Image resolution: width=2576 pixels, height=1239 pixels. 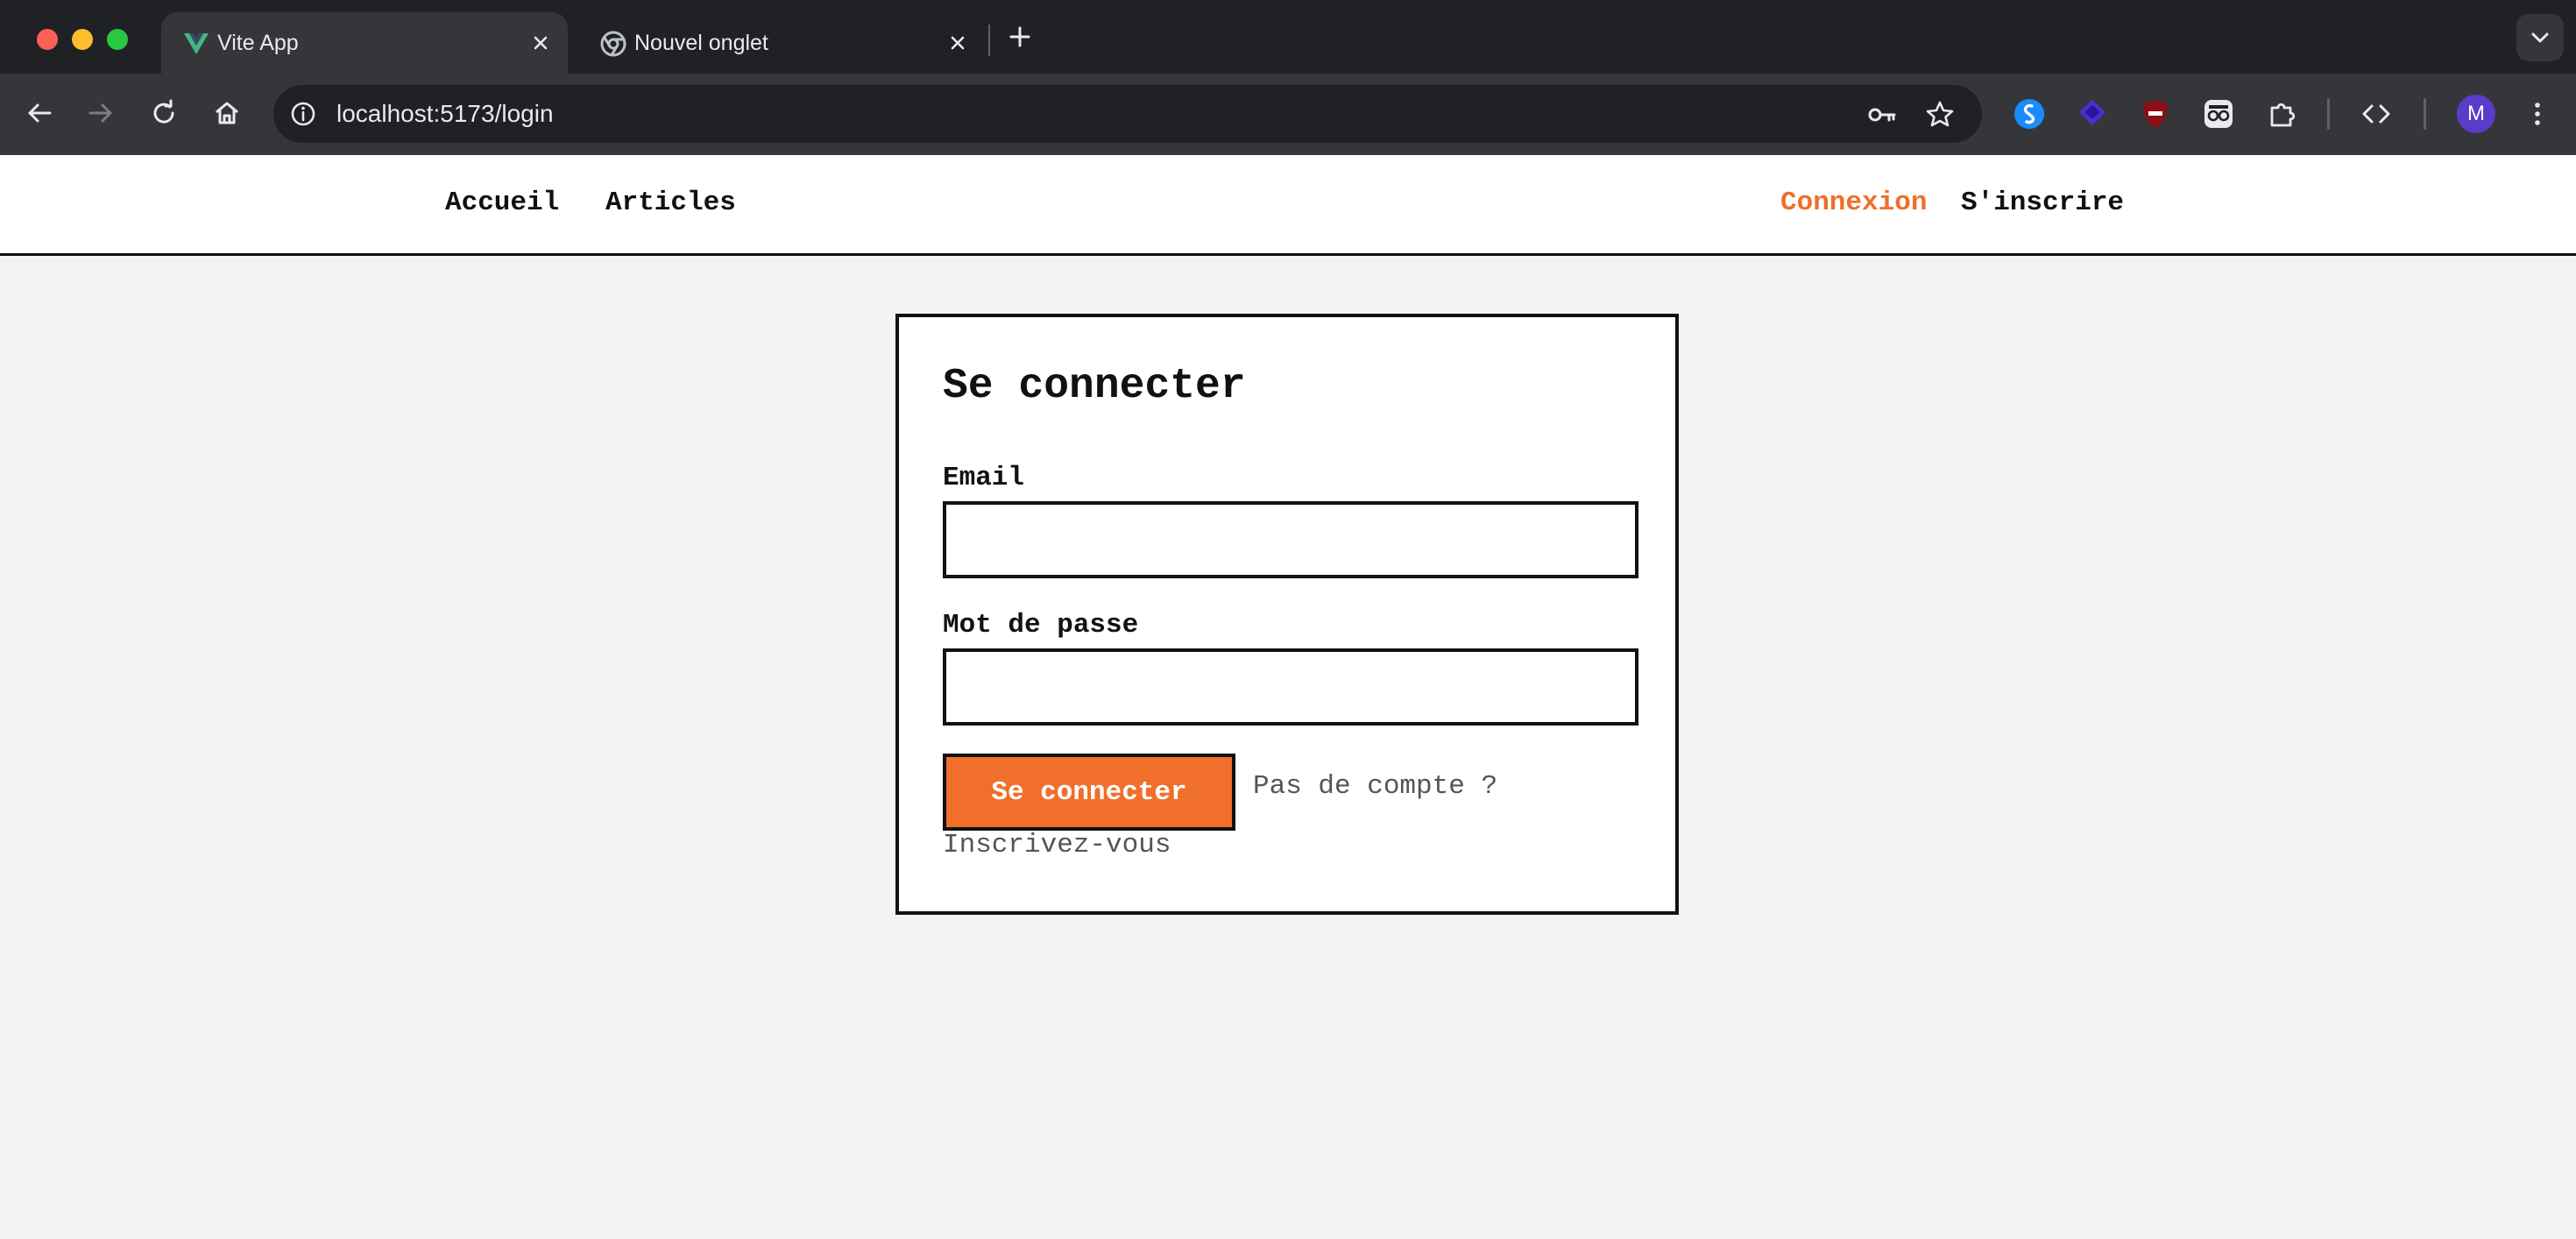 I want to click on site-header: Accueil Articles Connexion S'inscrire, so click(x=1288, y=205).